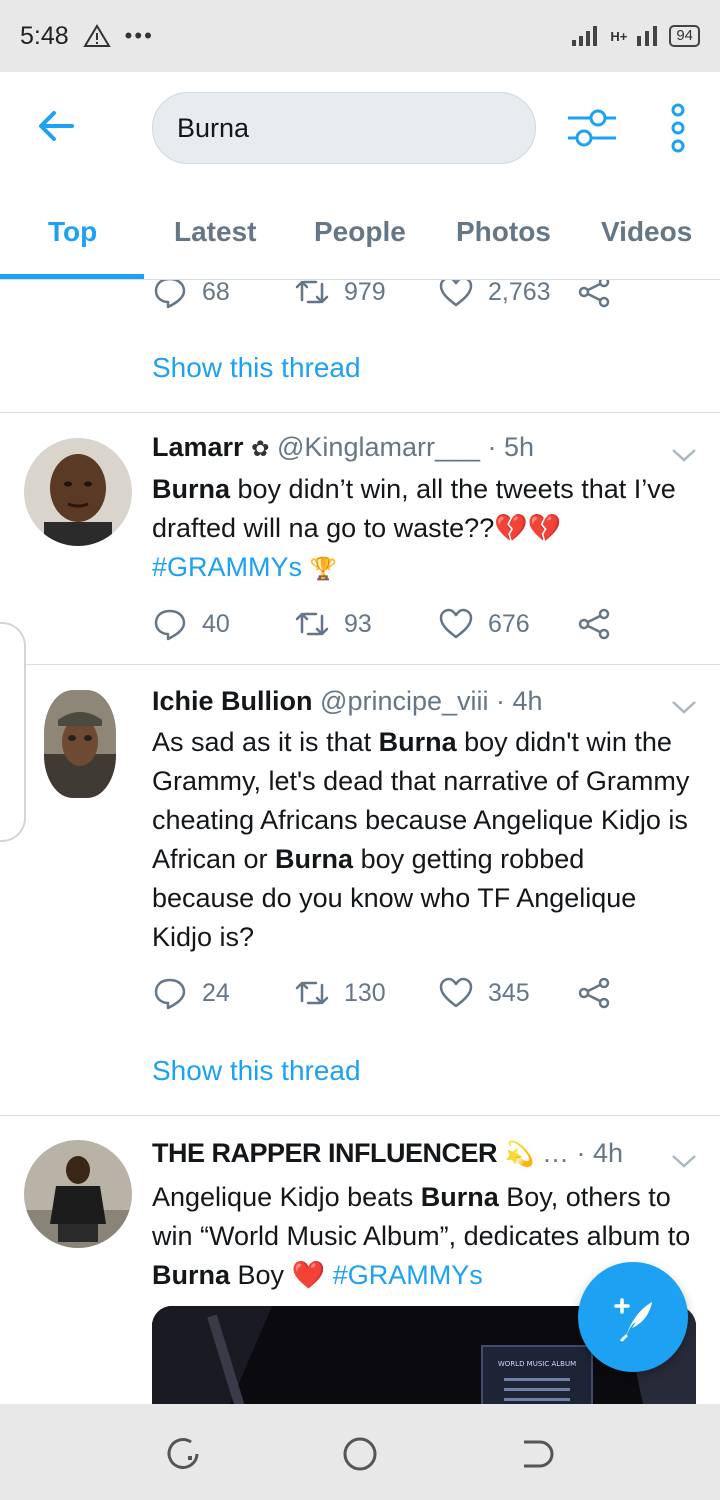 Image resolution: width=720 pixels, height=1500 pixels. I want to click on tweet-actions: 24 130 345, so click(392, 995).